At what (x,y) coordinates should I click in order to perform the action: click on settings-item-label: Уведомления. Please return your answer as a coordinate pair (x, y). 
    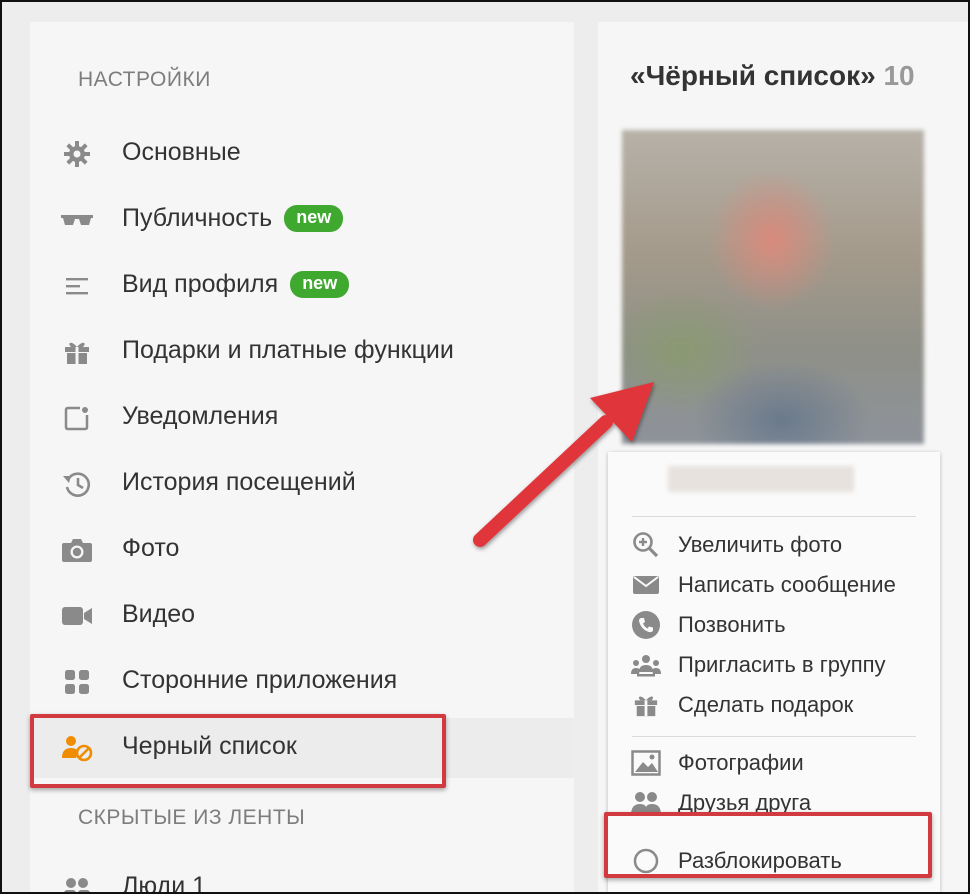
    Looking at the image, I should click on (200, 416).